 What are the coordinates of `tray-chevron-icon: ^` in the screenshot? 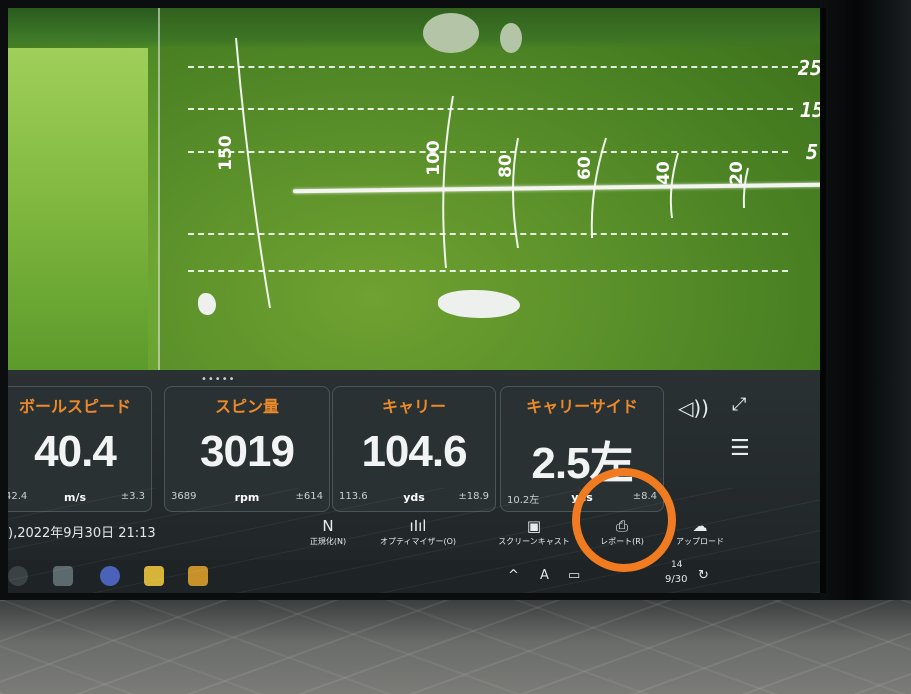 It's located at (513, 575).